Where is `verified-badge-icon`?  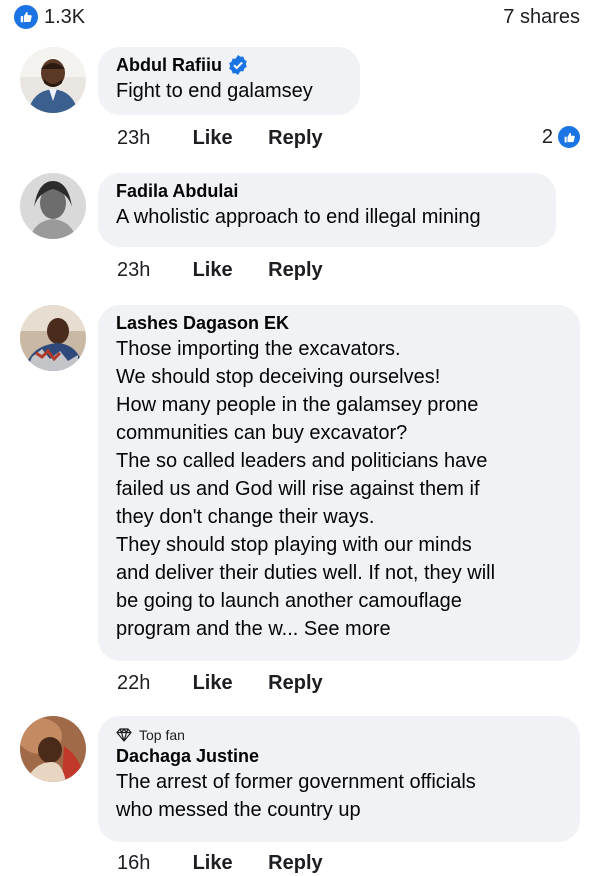 verified-badge-icon is located at coordinates (238, 65).